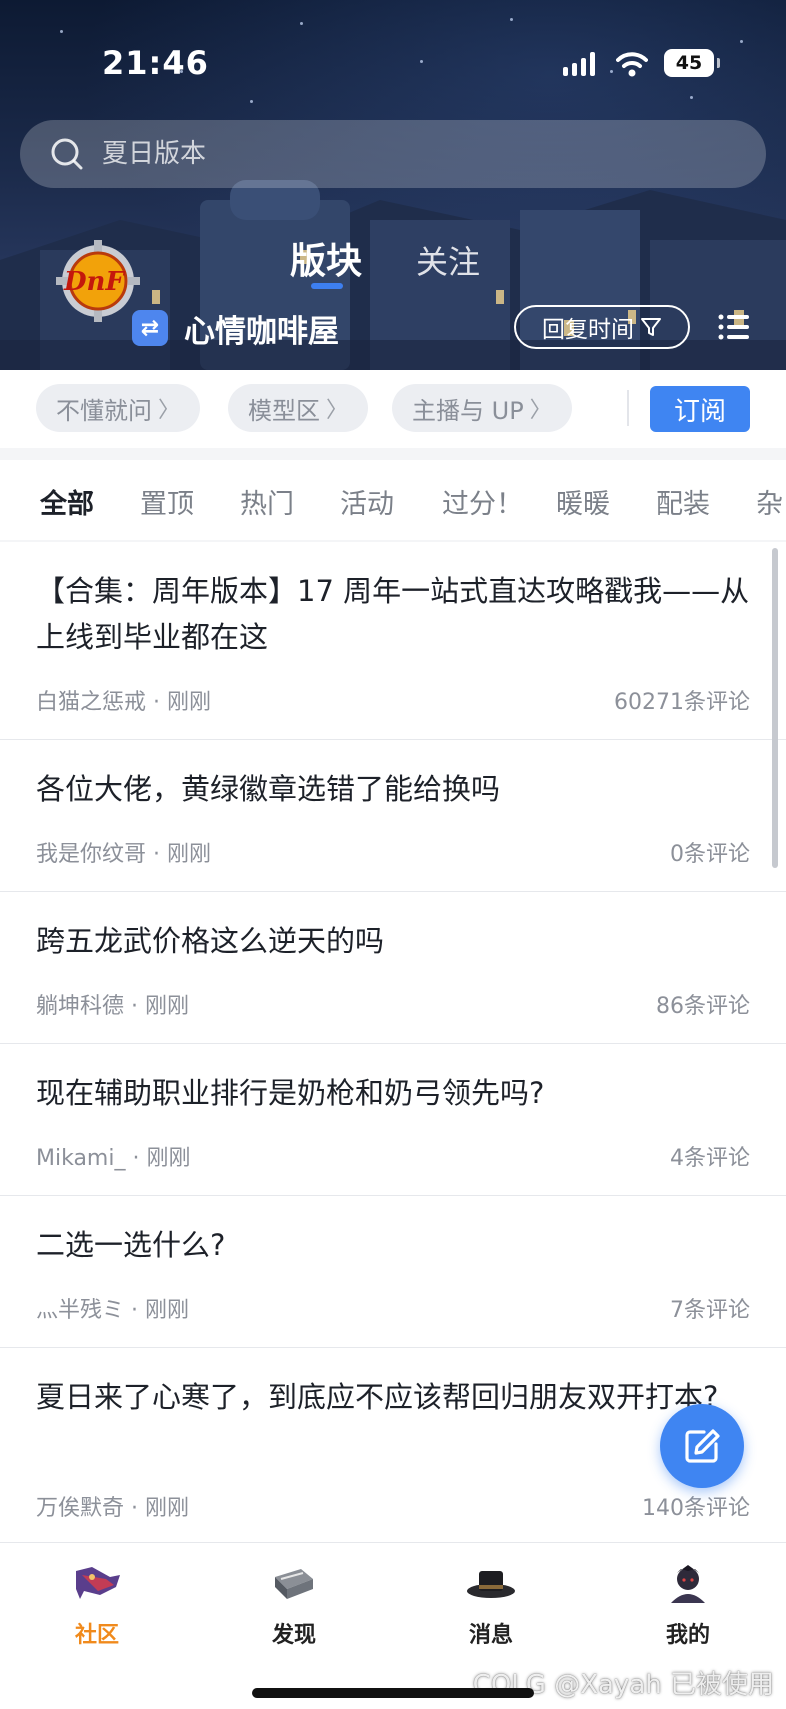 The image size is (786, 1709). Describe the element at coordinates (210, 941) in the screenshot. I see `post-title: 跨五龙武价格这么逆天的吗` at that location.